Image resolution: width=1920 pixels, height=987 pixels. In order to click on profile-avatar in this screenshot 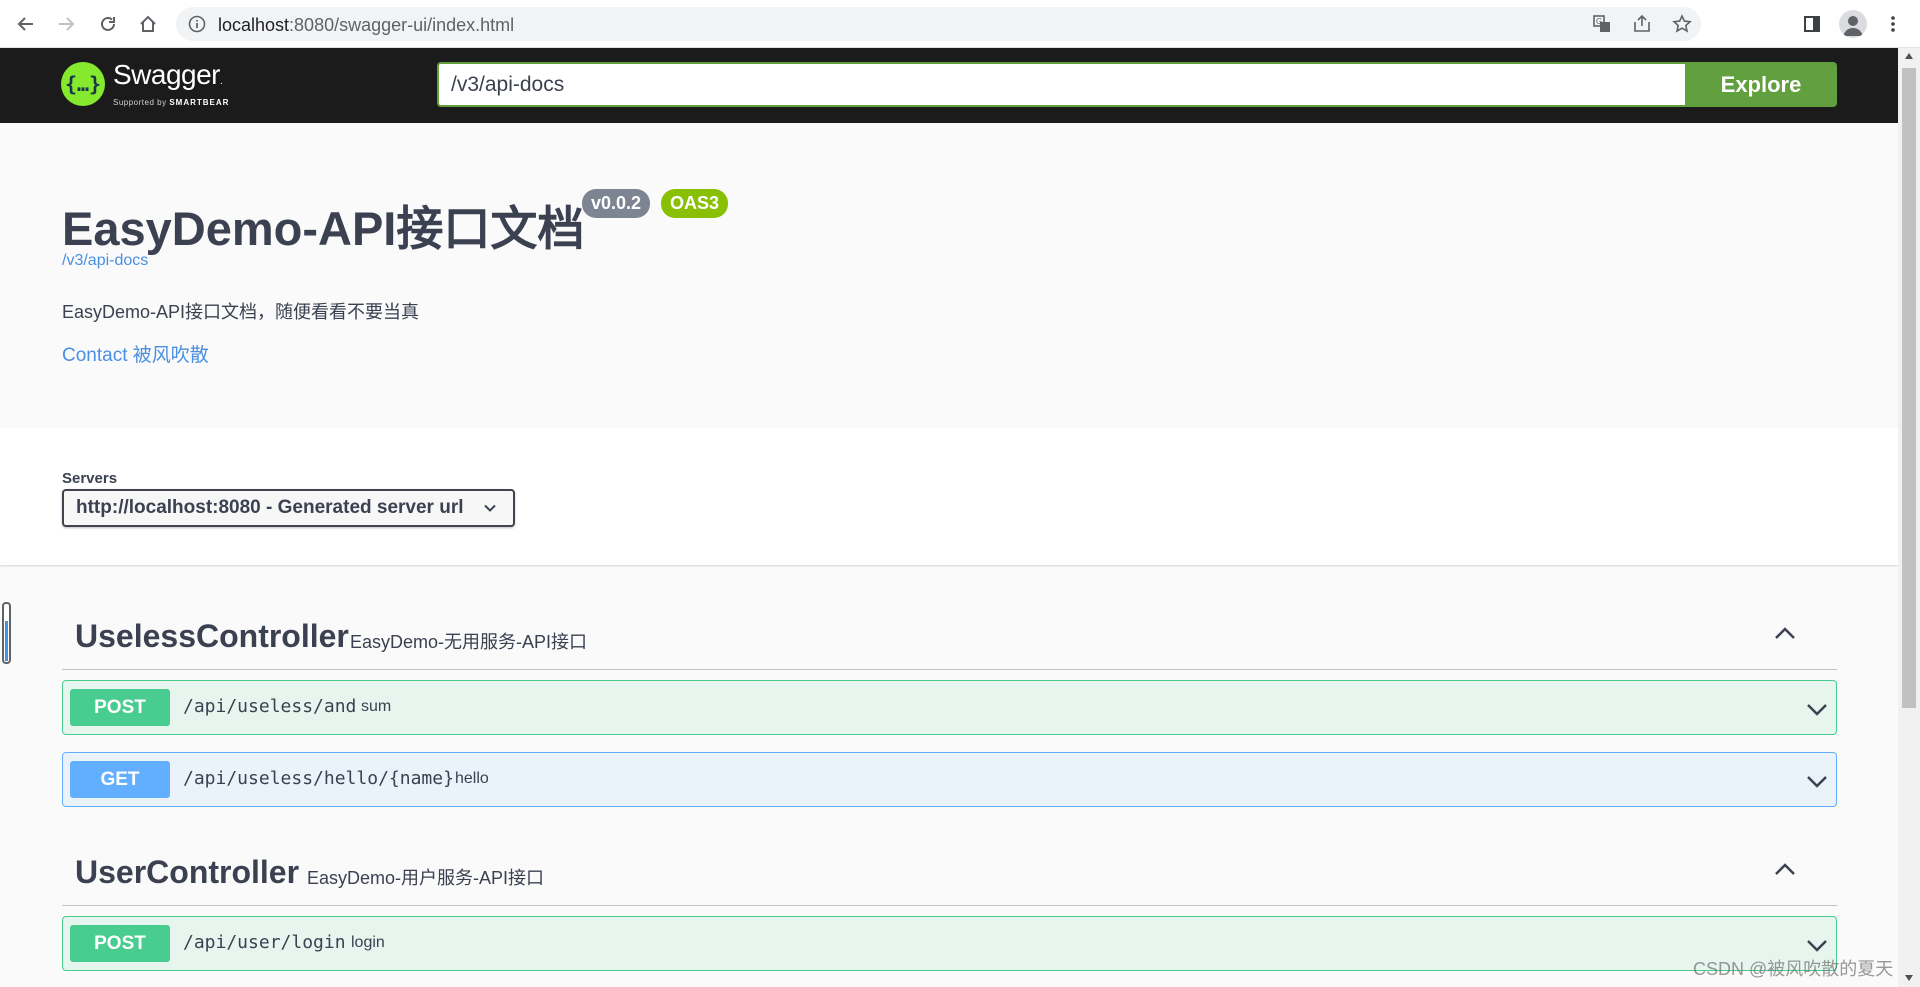, I will do `click(1853, 24)`.